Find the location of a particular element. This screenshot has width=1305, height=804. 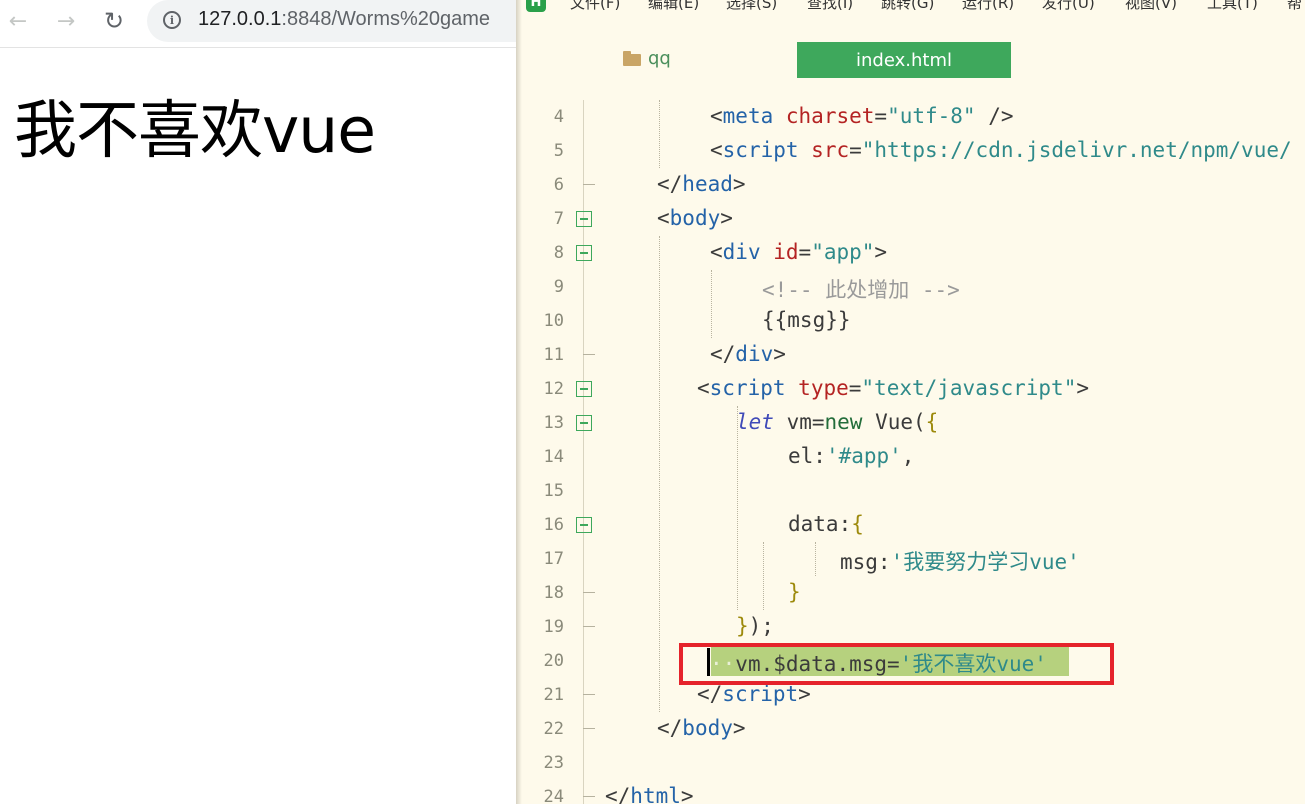

url-text: 127.0.0.1:8848/Worms%20game is located at coordinates (344, 19).